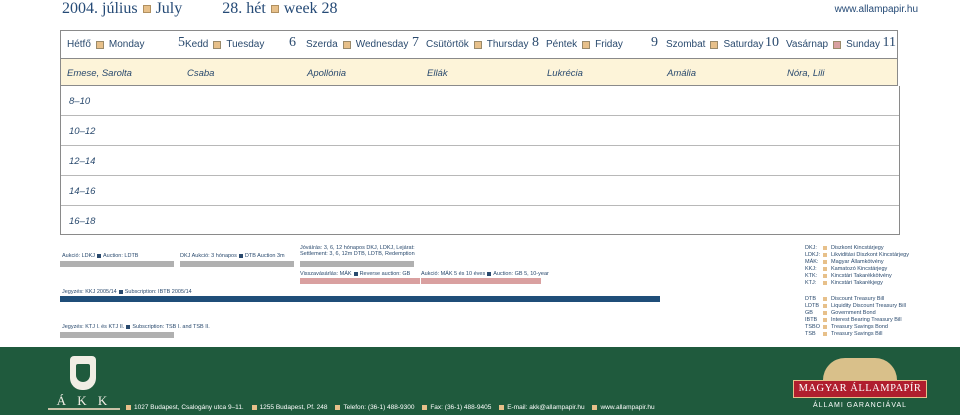  What do you see at coordinates (158, 292) in the screenshot?
I see `event-text-en: Subscription: IBTB 2005/14` at bounding box center [158, 292].